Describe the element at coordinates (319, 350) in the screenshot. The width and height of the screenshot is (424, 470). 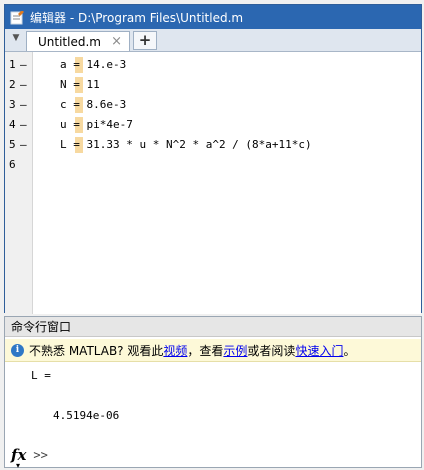
I see `quickstart-link: 快速入门` at that location.